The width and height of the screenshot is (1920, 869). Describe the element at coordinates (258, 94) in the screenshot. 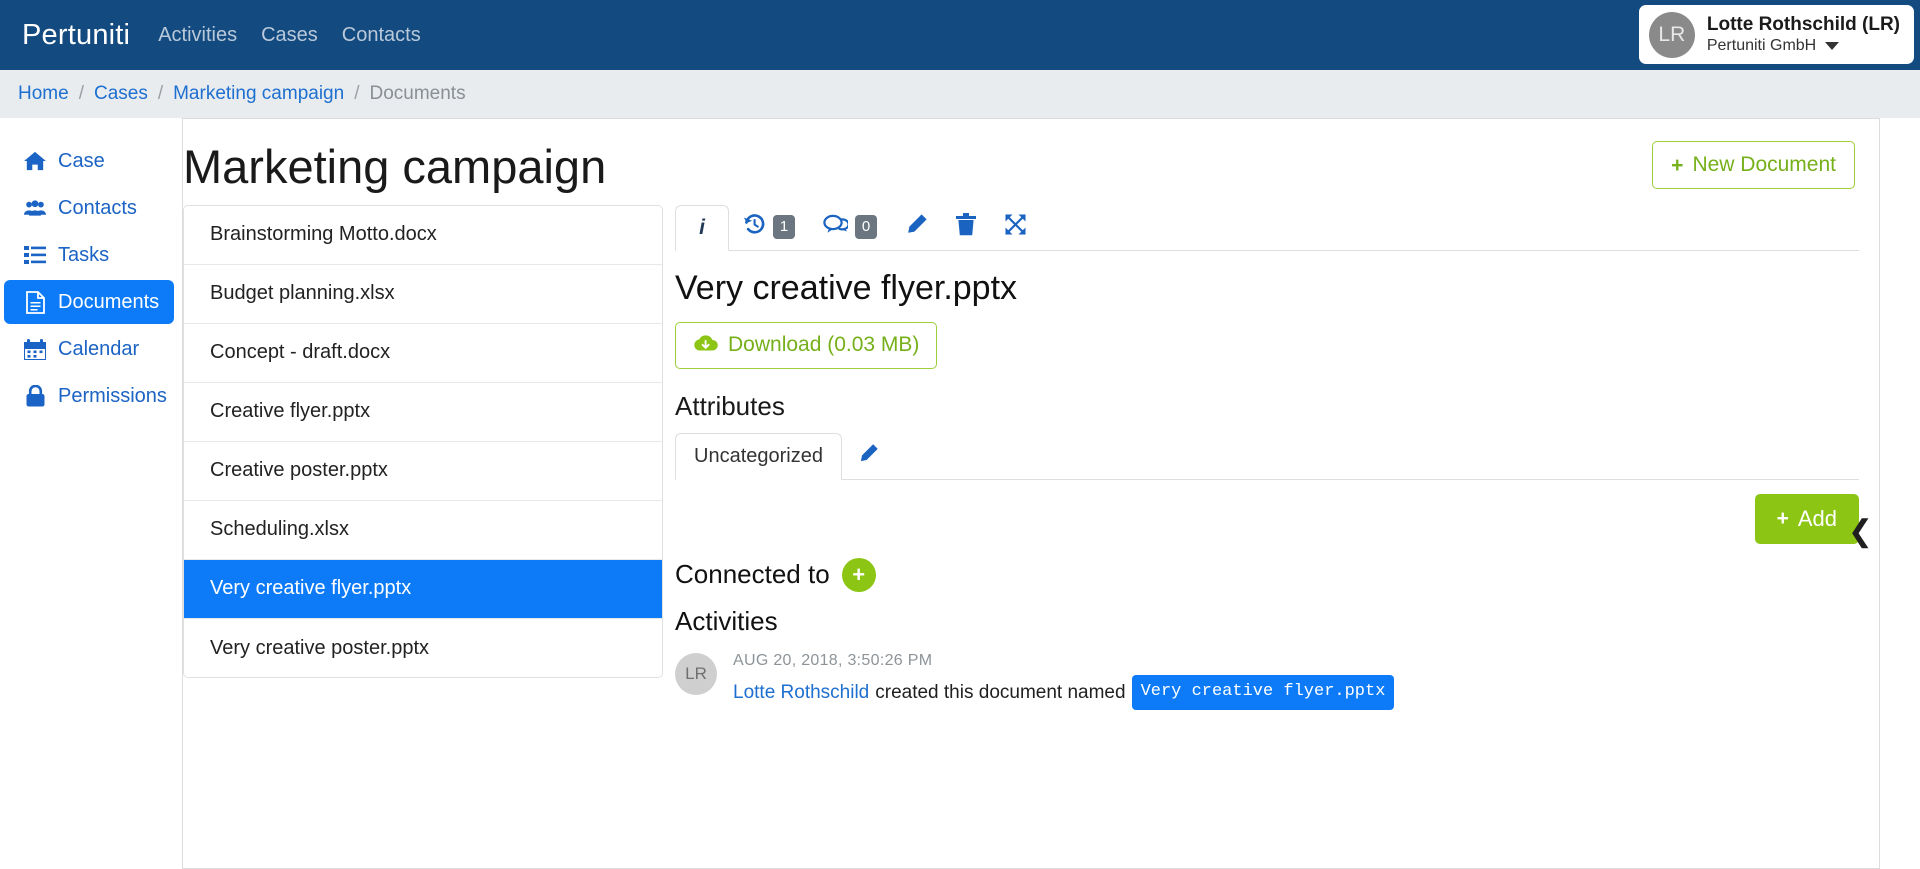

I see `breadcrumb-item-marketing-campaign: Marketing campaign` at that location.